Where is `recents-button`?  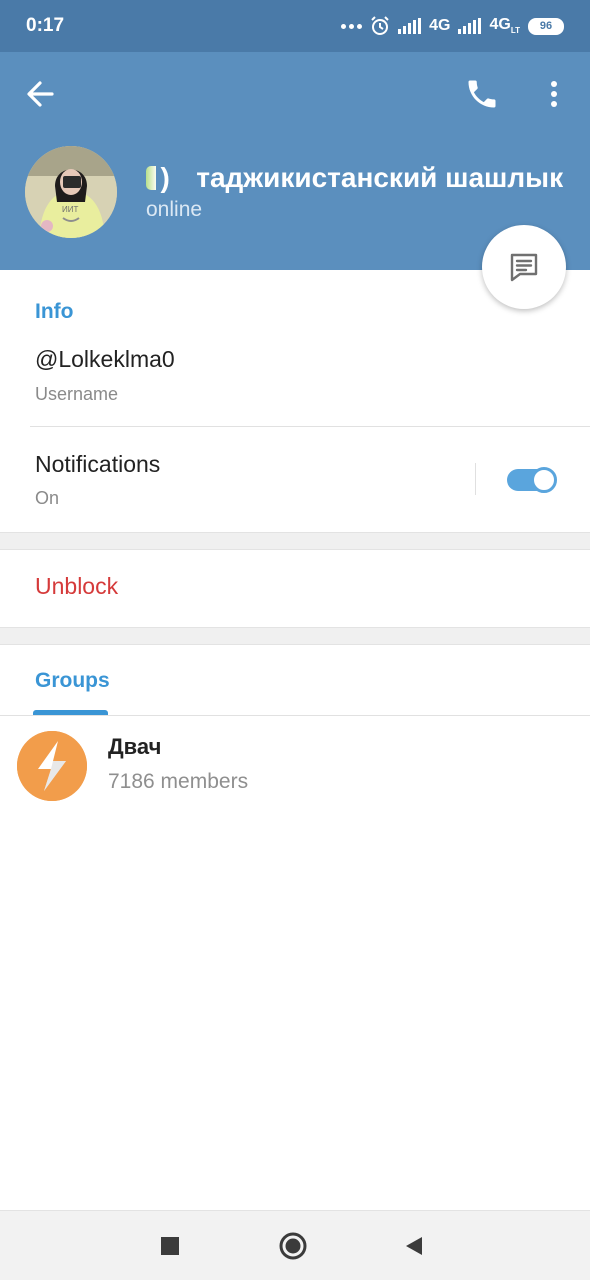 recents-button is located at coordinates (170, 1246).